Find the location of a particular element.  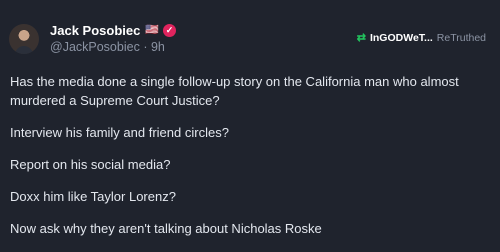

retruth-indicator: ⇄ InGODWeT... ReTruthed is located at coordinates (421, 38).